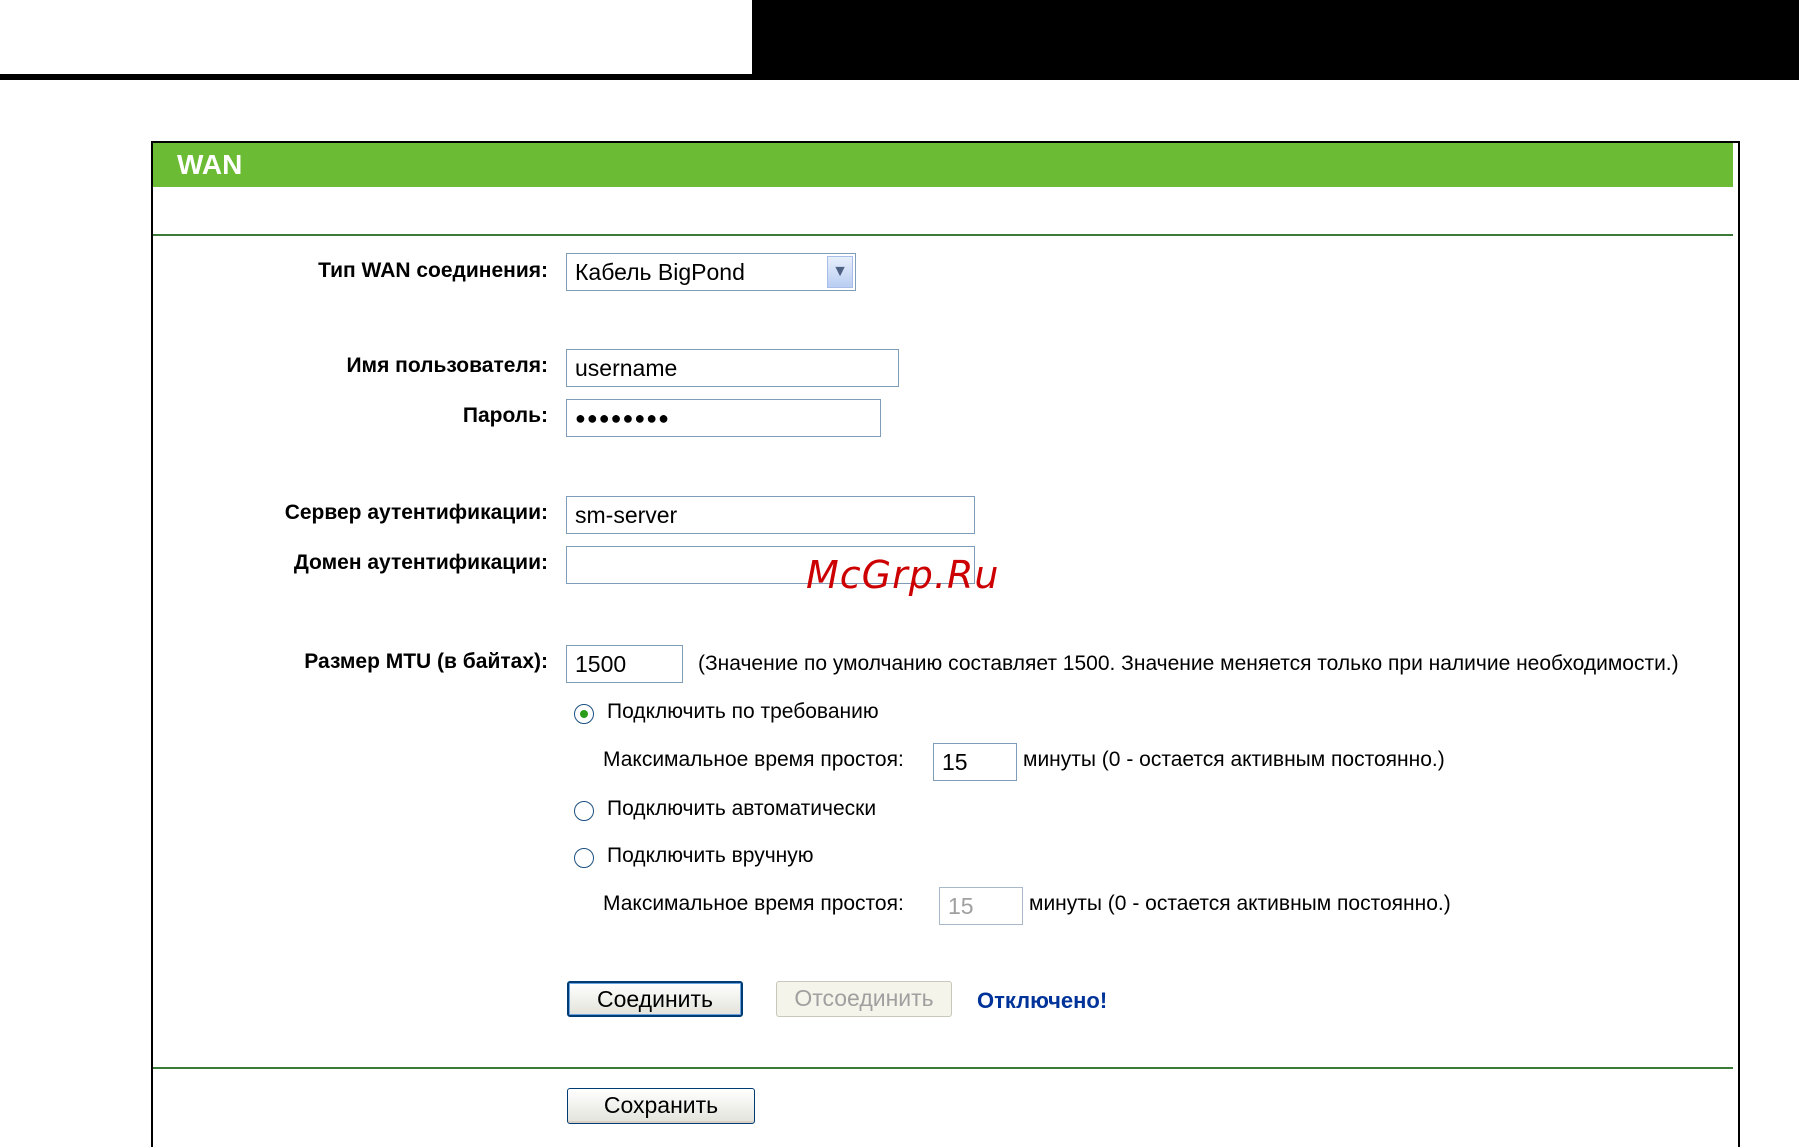  Describe the element at coordinates (710, 855) in the screenshot. I see `manual-label: Подключить вручную` at that location.